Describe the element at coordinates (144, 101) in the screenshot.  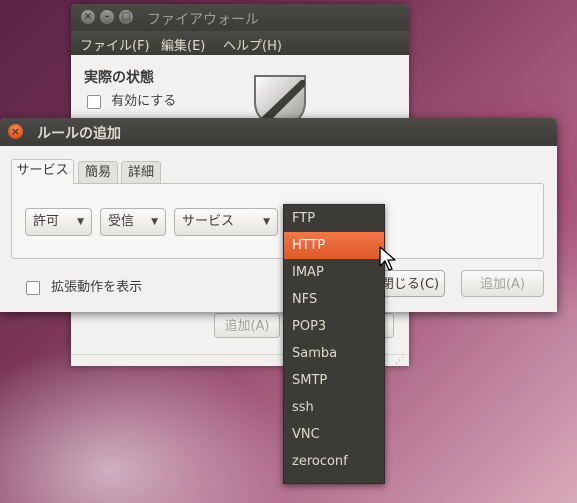
I see `enable-label: 有効にする` at that location.